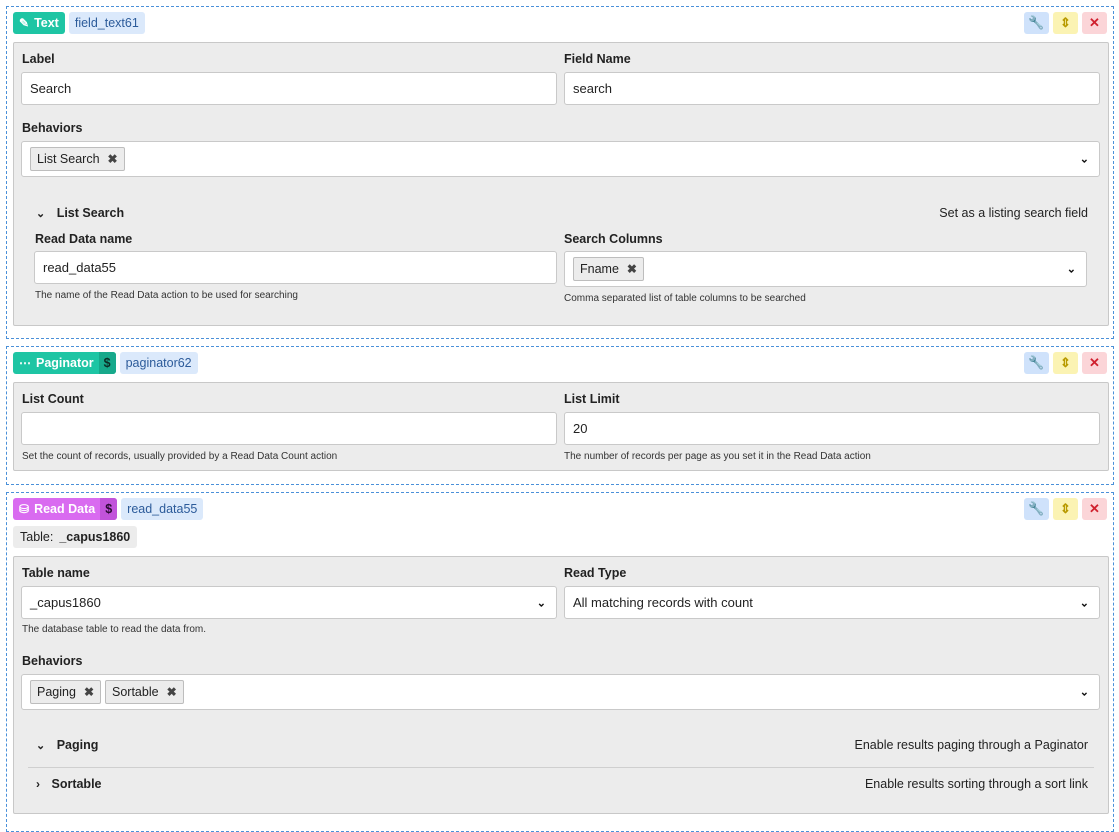  Describe the element at coordinates (56, 573) in the screenshot. I see `table-name-title: Table name` at that location.